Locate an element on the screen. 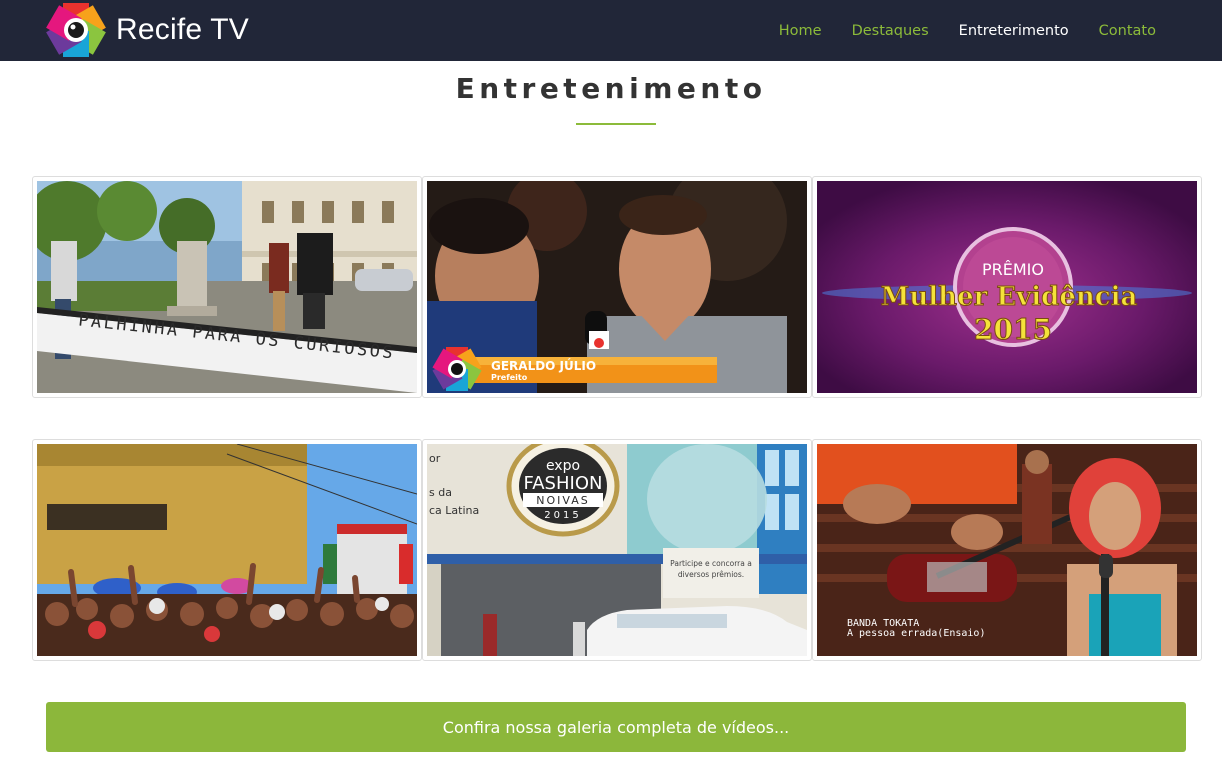 This screenshot has height=764, width=1222. logo-icon is located at coordinates (76, 30).